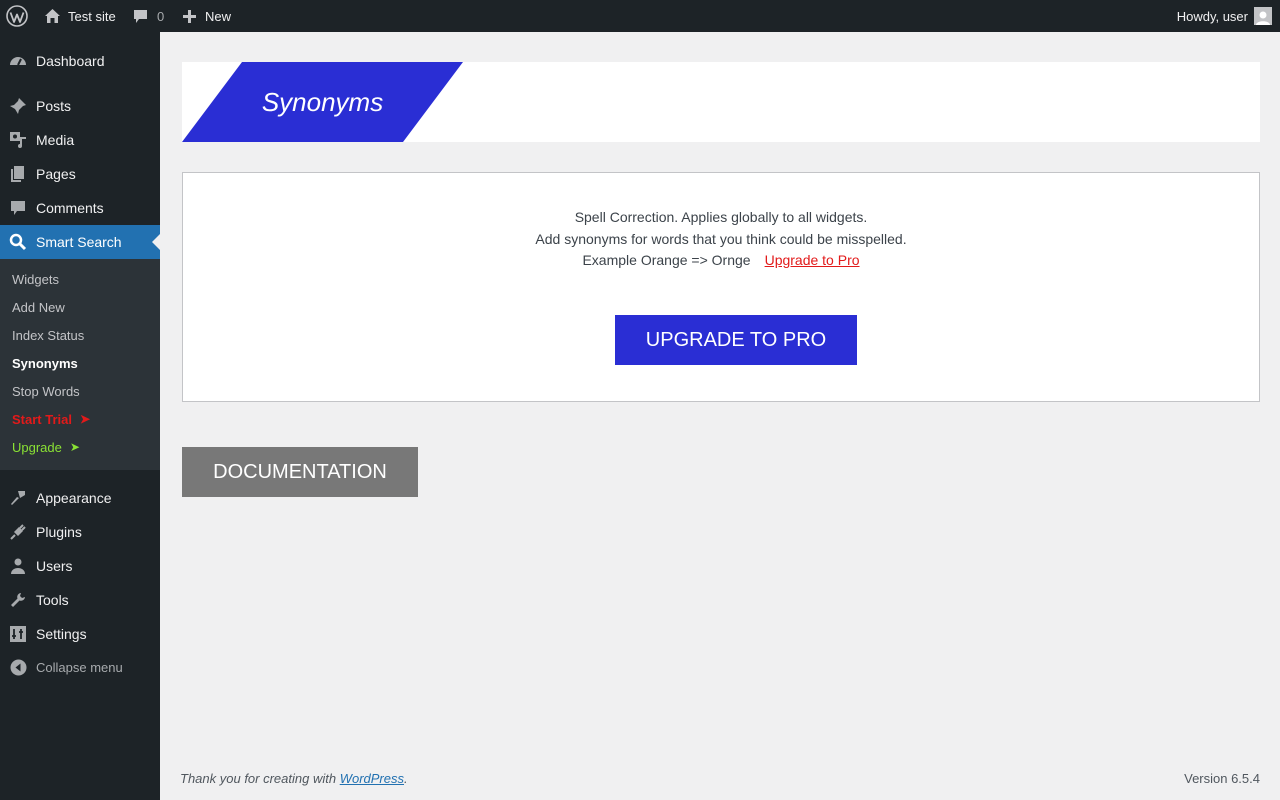 The height and width of the screenshot is (800, 1280). Describe the element at coordinates (80, 106) in the screenshot. I see `menu-item-posts: Posts` at that location.